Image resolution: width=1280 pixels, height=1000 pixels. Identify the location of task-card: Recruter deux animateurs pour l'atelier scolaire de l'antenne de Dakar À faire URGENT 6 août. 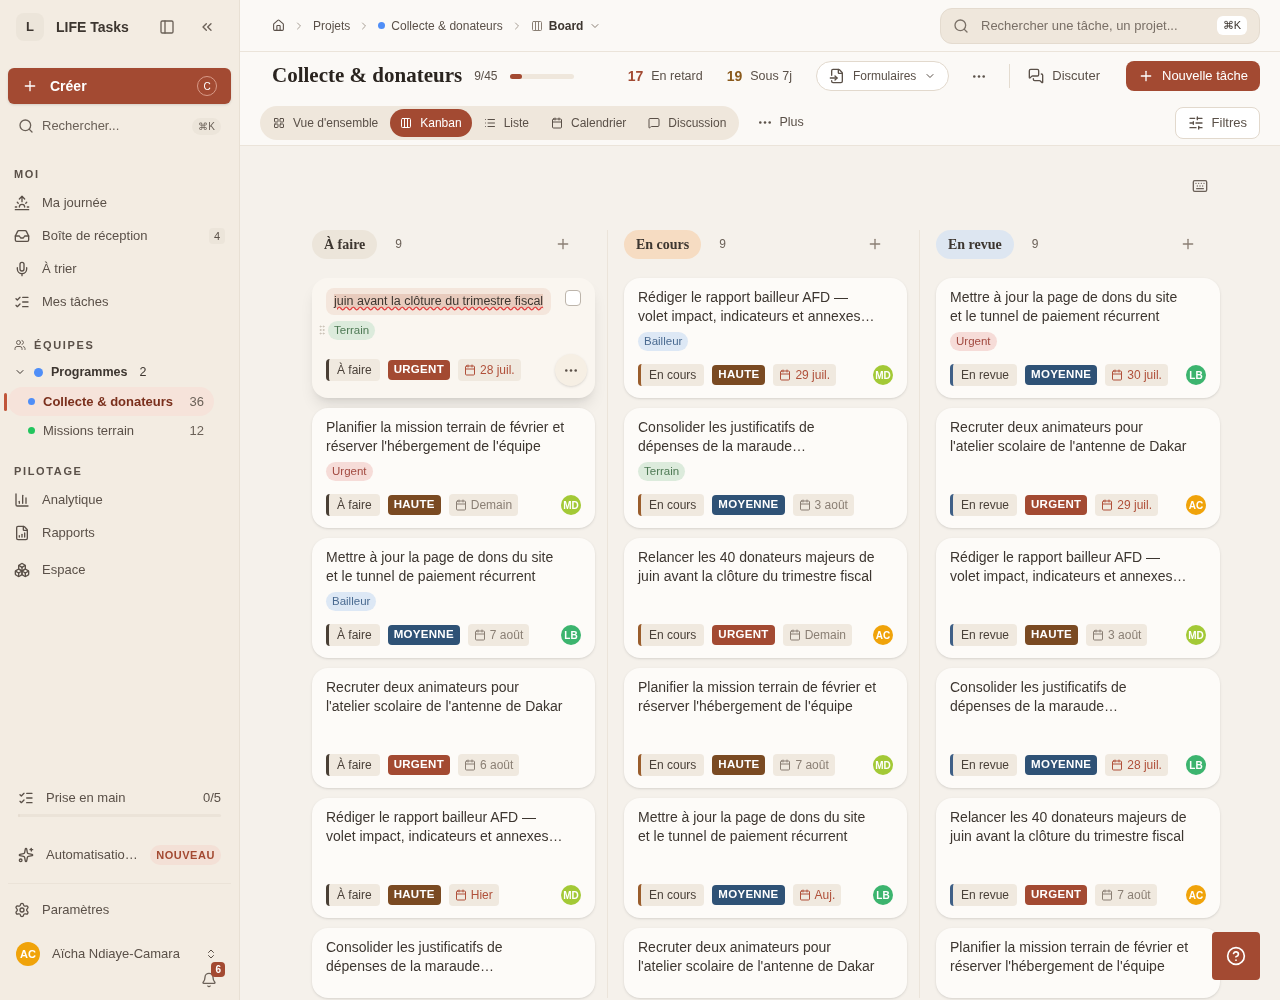
(453, 728).